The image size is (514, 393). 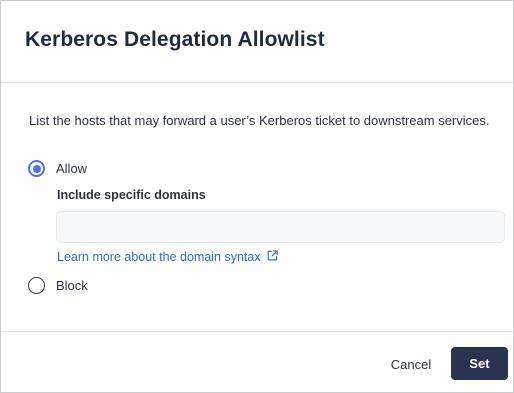 I want to click on dialog-title: Kerberos Delegation Allowlist, so click(x=175, y=39).